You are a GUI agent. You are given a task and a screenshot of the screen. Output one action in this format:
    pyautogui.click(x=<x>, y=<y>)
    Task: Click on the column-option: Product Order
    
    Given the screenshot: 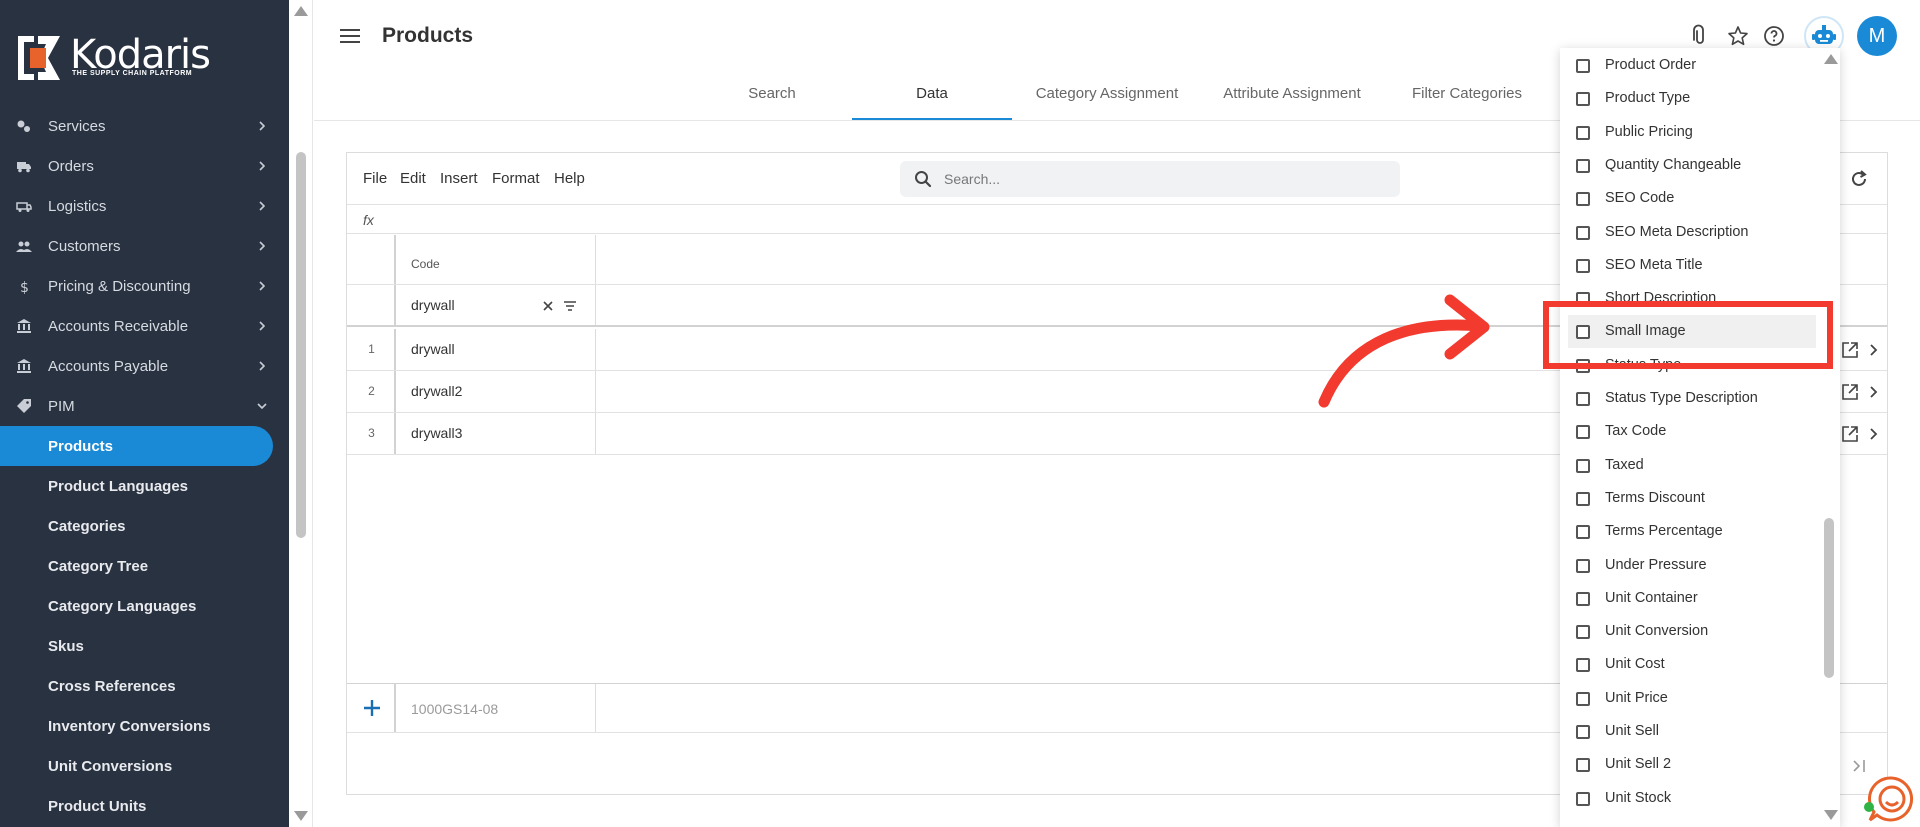 What is the action you would take?
    pyautogui.click(x=1690, y=65)
    